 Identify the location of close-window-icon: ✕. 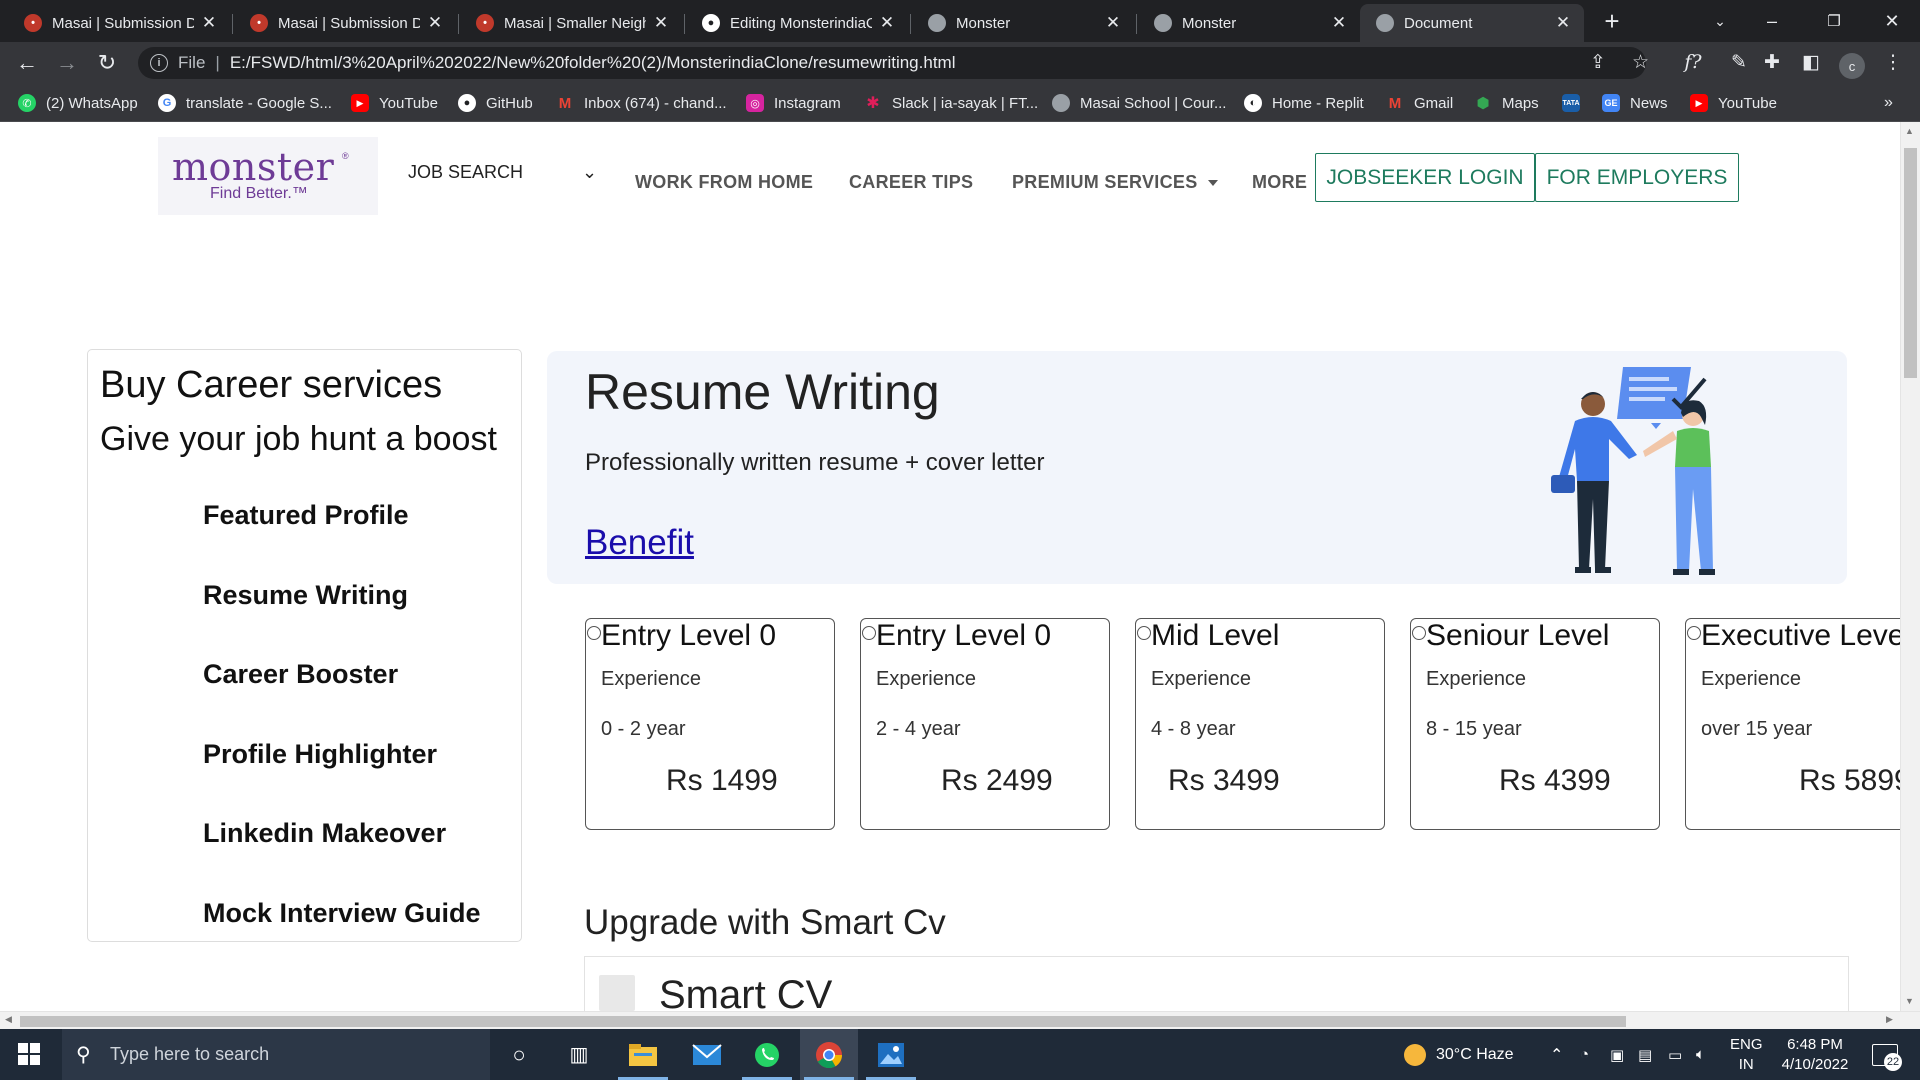
(1892, 21).